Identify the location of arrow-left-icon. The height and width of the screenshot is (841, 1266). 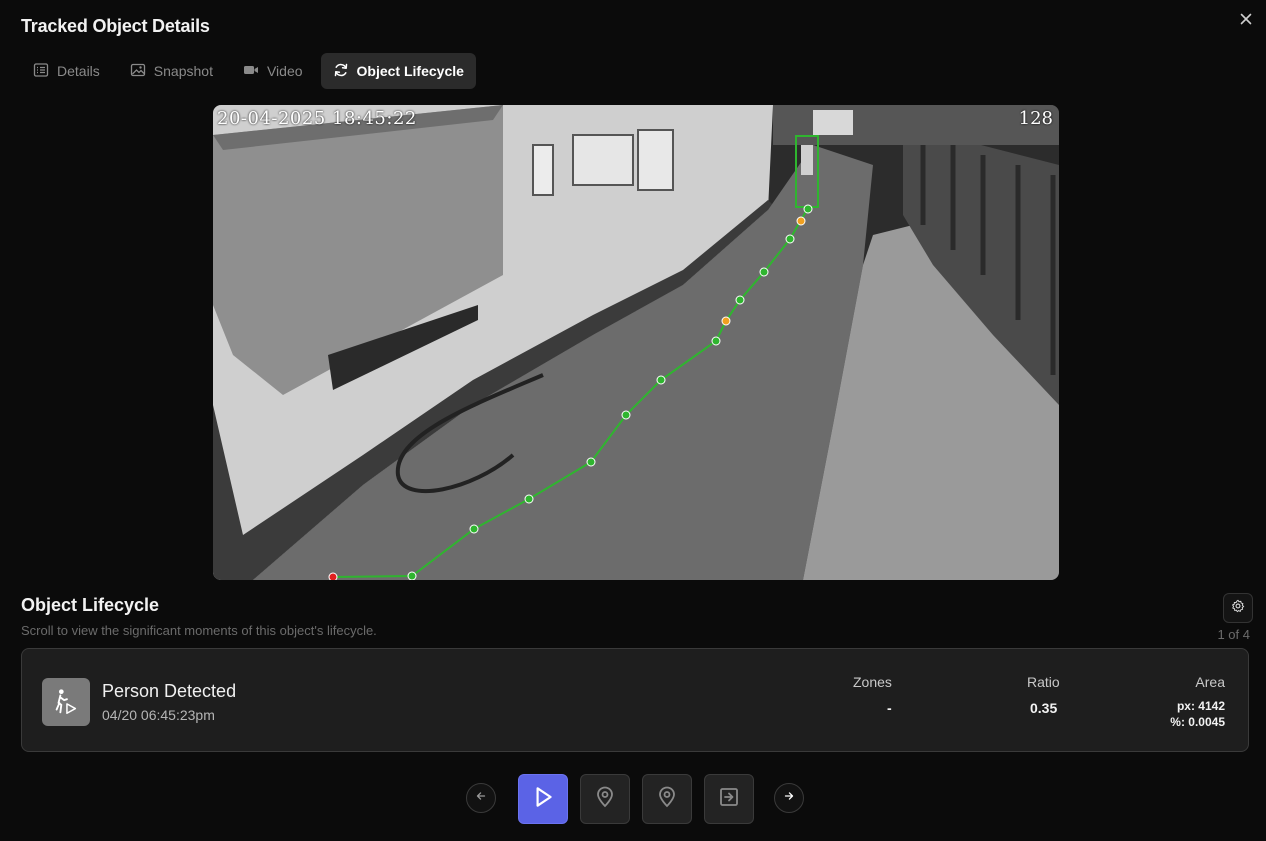
(481, 798).